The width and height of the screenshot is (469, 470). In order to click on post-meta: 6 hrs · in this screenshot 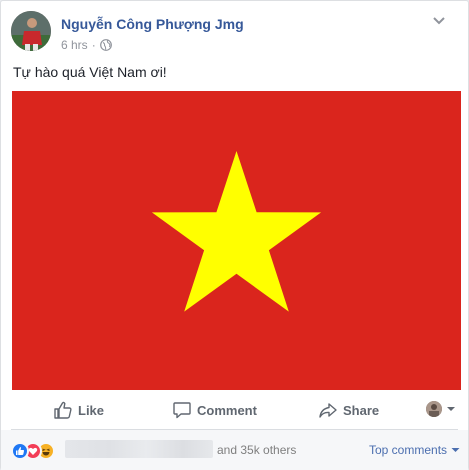, I will do `click(86, 45)`.